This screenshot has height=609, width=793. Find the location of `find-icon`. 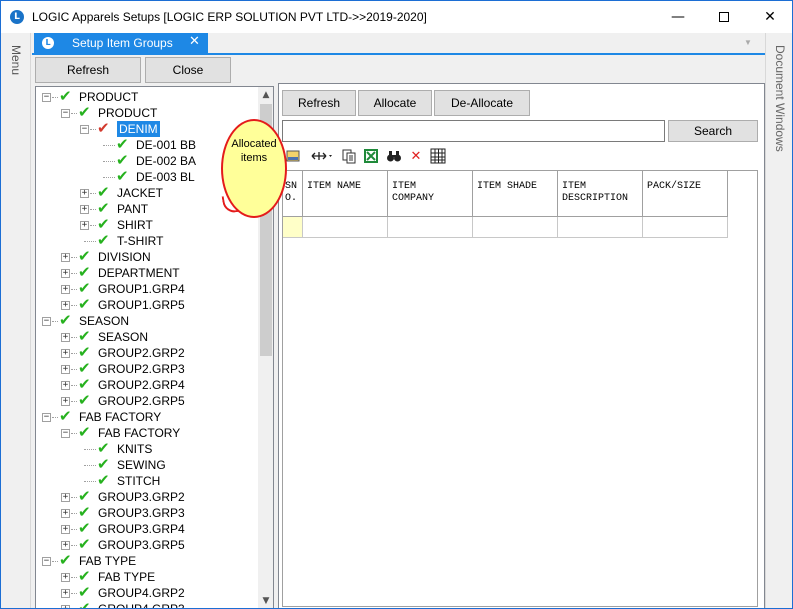

find-icon is located at coordinates (394, 157).